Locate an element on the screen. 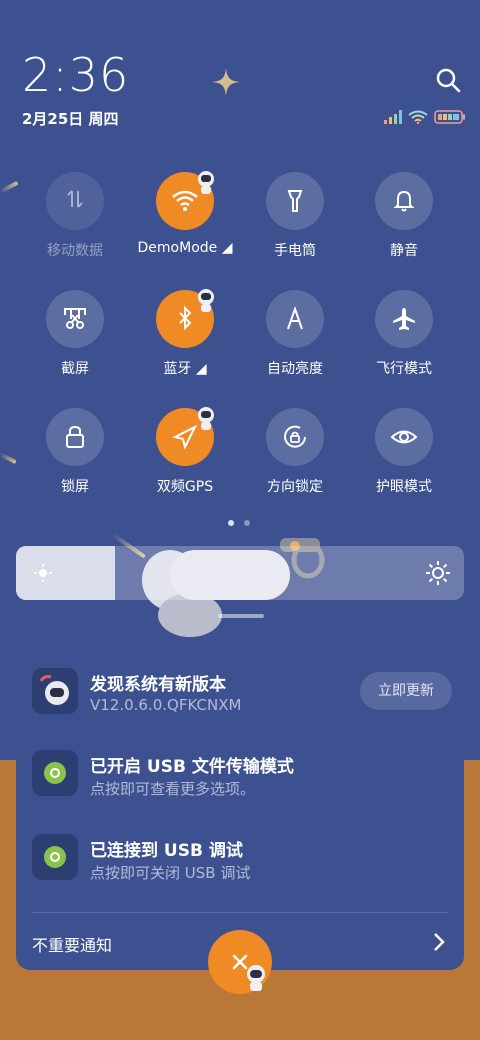 Image resolution: width=480 pixels, height=1040 pixels. wifi-icon is located at coordinates (418, 117).